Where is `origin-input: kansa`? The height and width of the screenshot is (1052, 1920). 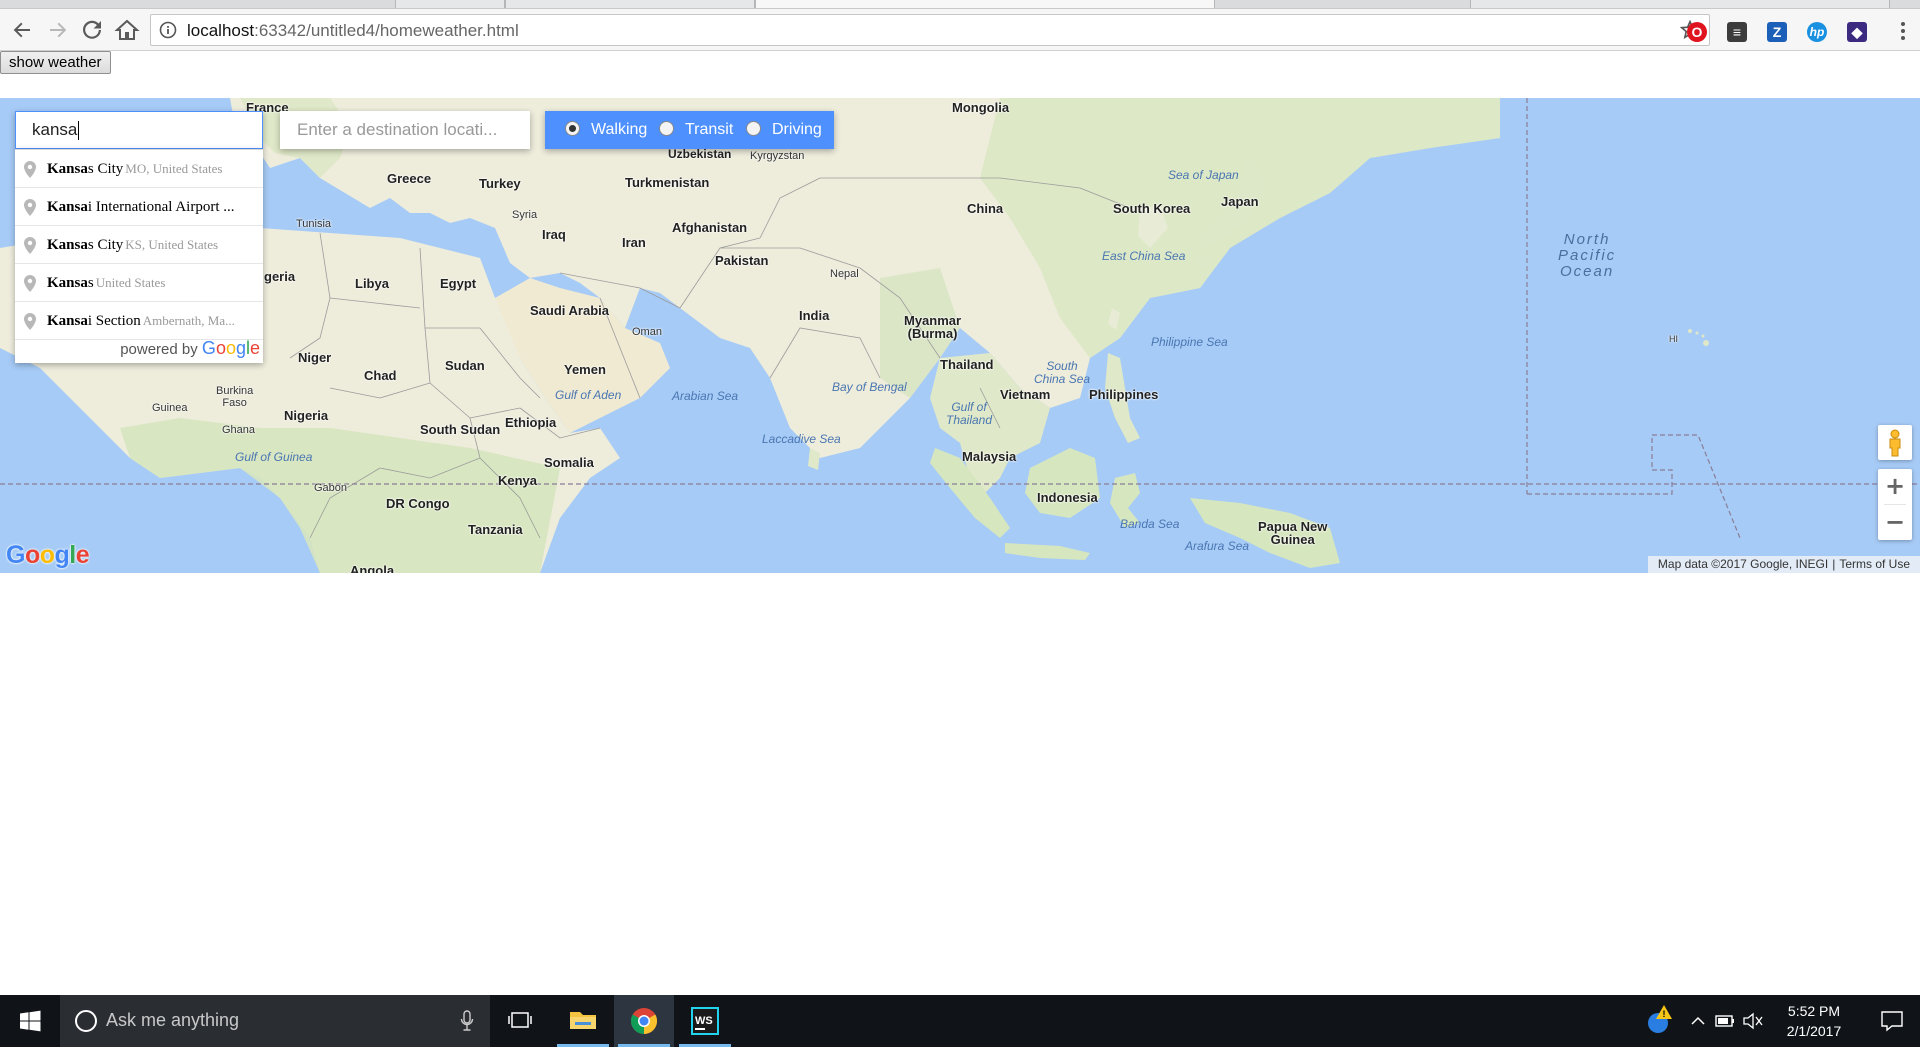 origin-input: kansa is located at coordinates (139, 130).